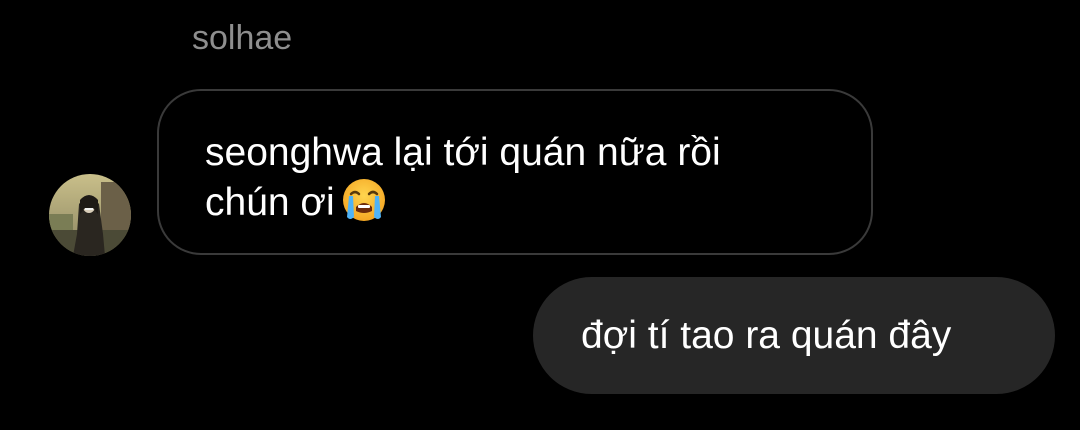 This screenshot has width=1080, height=430. I want to click on loudly-crying-face-icon, so click(363, 200).